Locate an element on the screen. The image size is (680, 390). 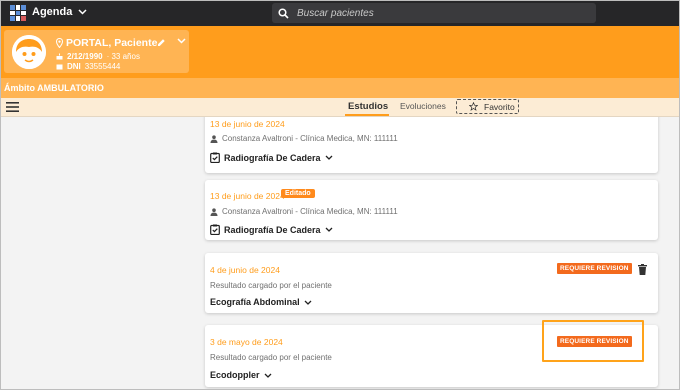
review-required-badge: REQUIERE REVISION is located at coordinates (594, 268).